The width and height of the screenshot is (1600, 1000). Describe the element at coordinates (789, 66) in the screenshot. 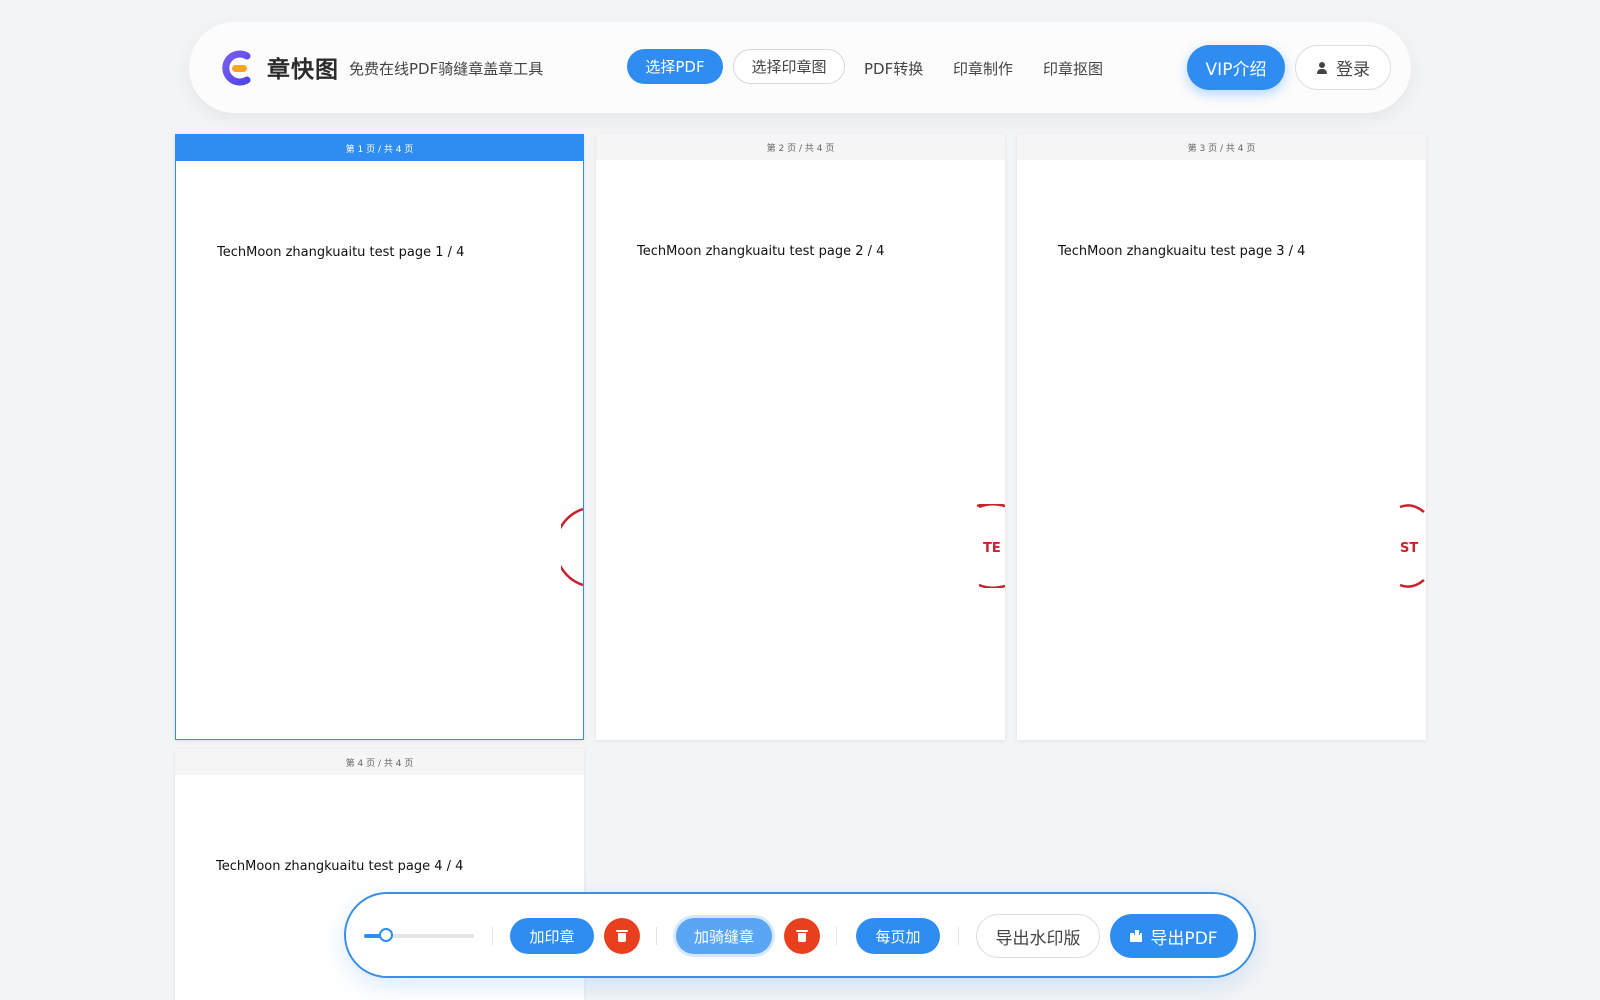

I see `select-seal-button: 选择印章图` at that location.